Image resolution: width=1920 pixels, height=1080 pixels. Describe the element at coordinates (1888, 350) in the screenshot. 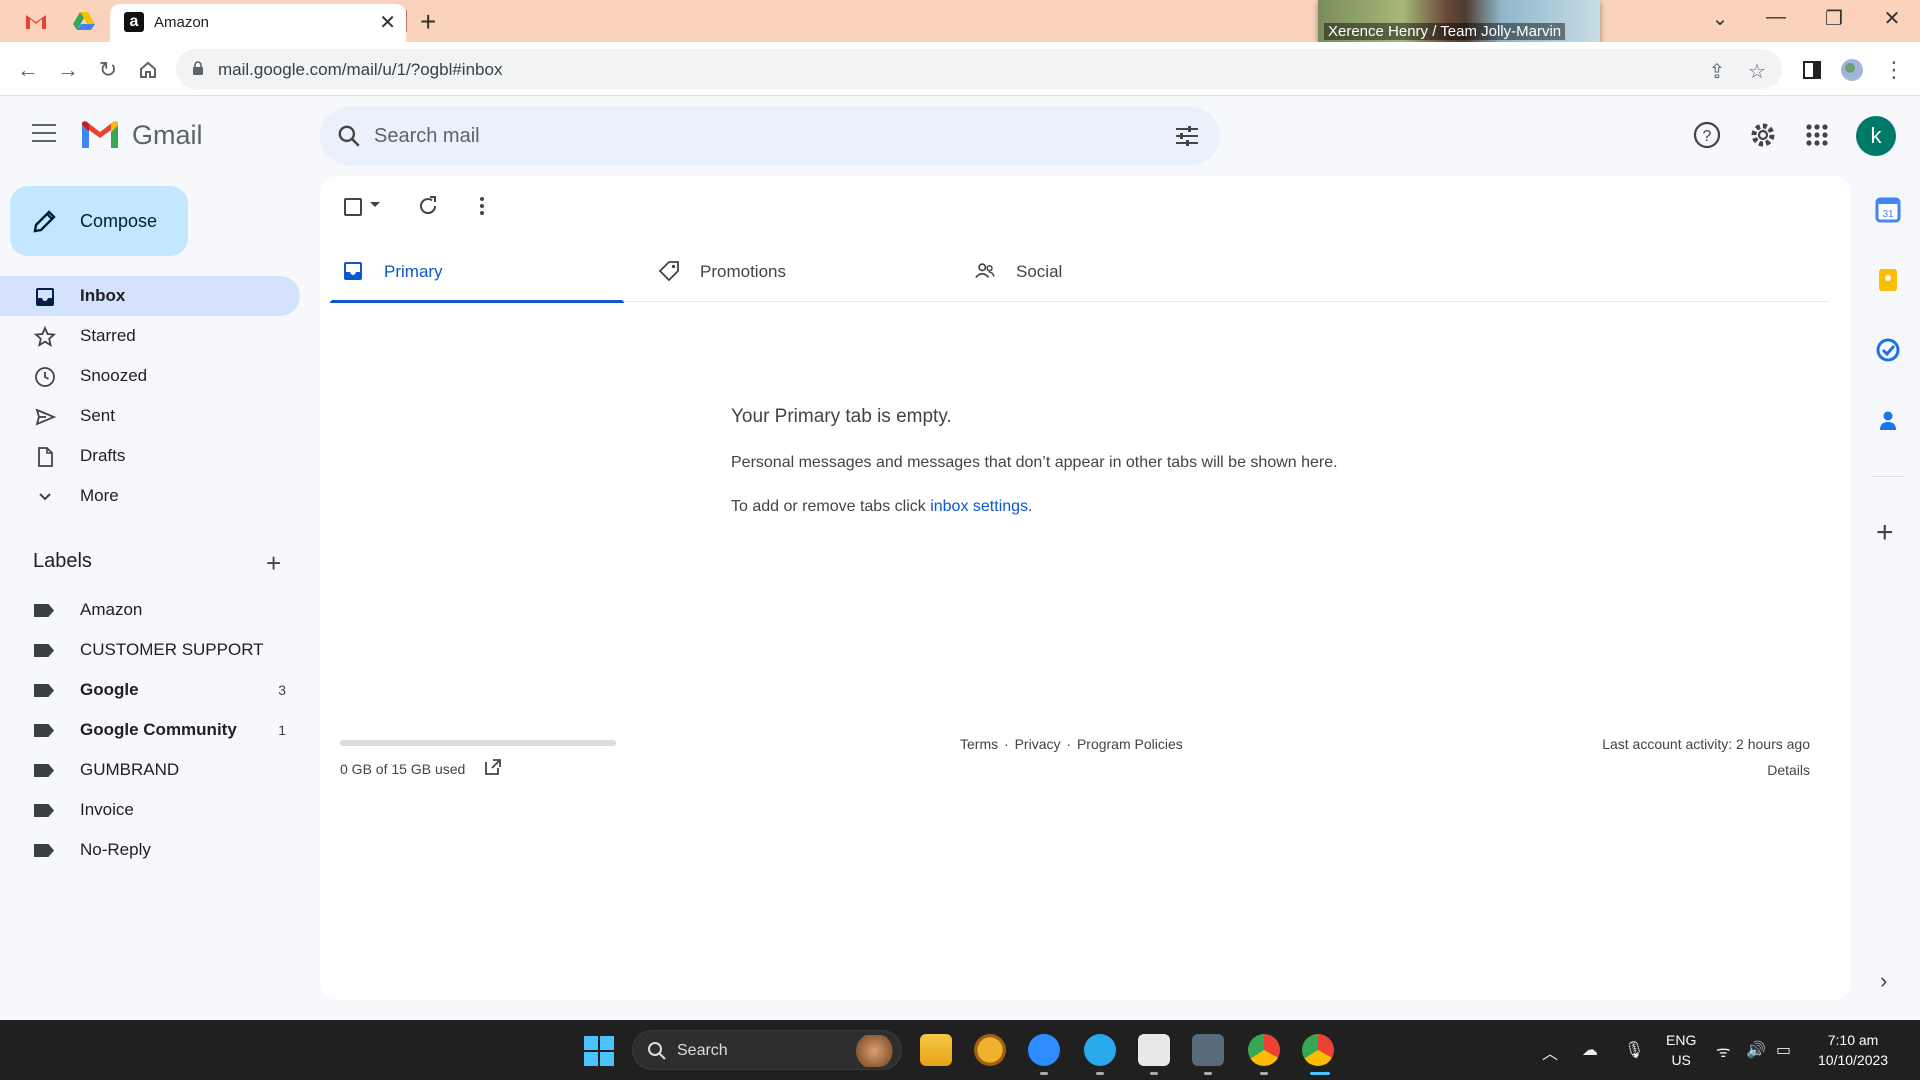

I see `tasks-icon` at that location.